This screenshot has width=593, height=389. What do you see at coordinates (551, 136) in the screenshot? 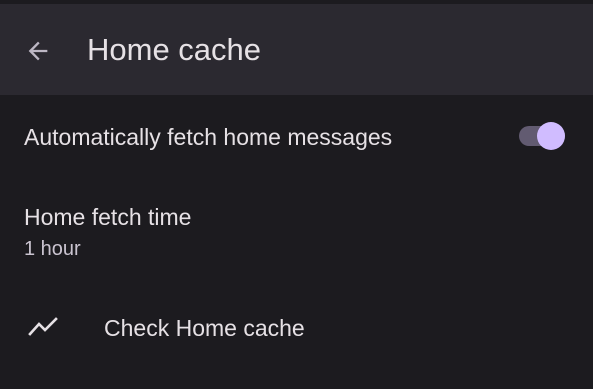
I see `switch-thumb` at bounding box center [551, 136].